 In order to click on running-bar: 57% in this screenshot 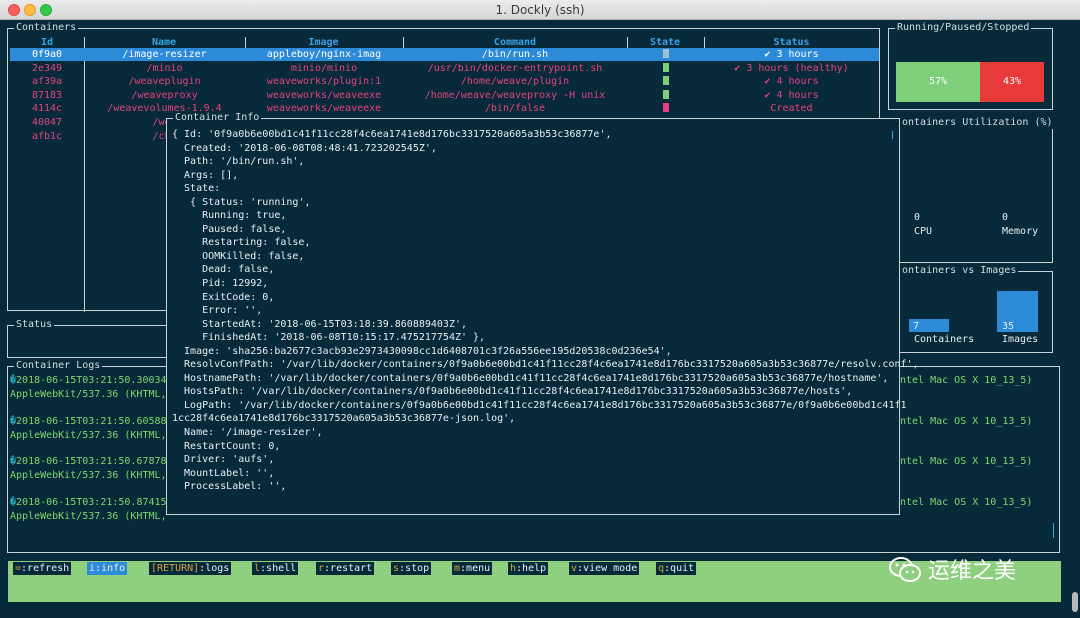, I will do `click(938, 82)`.